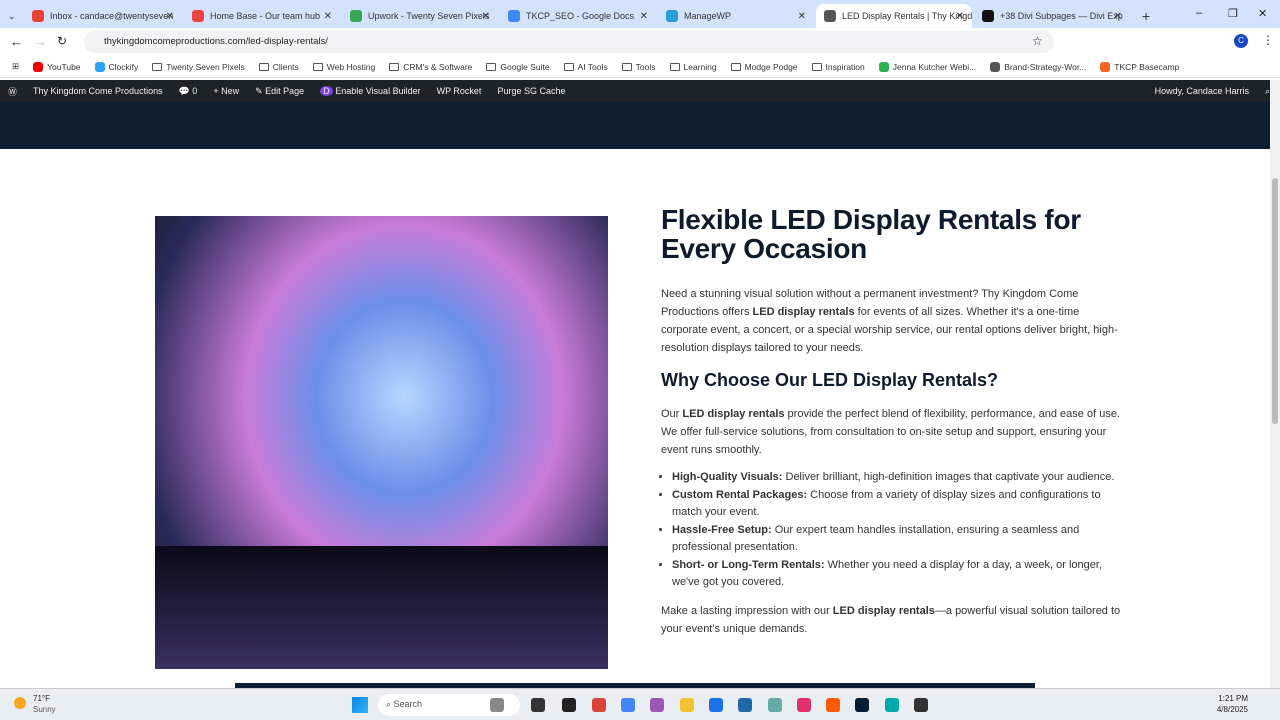 The height and width of the screenshot is (720, 1280). What do you see at coordinates (1139, 66) in the screenshot?
I see `bookmark-item: TKCP Basecamp` at bounding box center [1139, 66].